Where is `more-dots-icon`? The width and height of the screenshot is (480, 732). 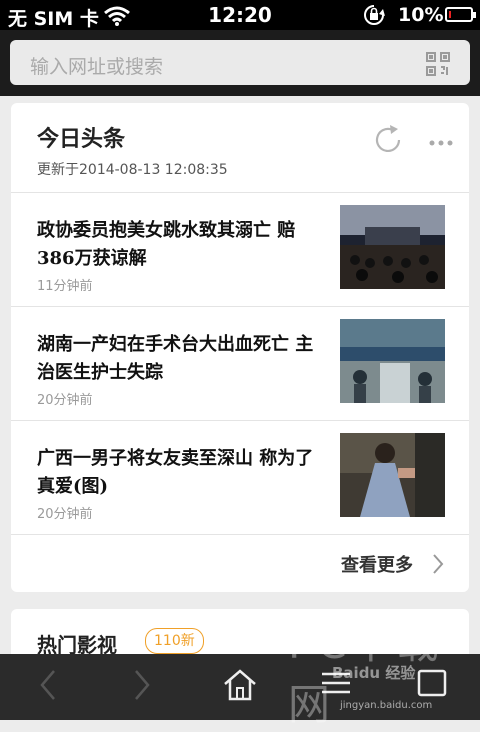 more-dots-icon is located at coordinates (441, 140).